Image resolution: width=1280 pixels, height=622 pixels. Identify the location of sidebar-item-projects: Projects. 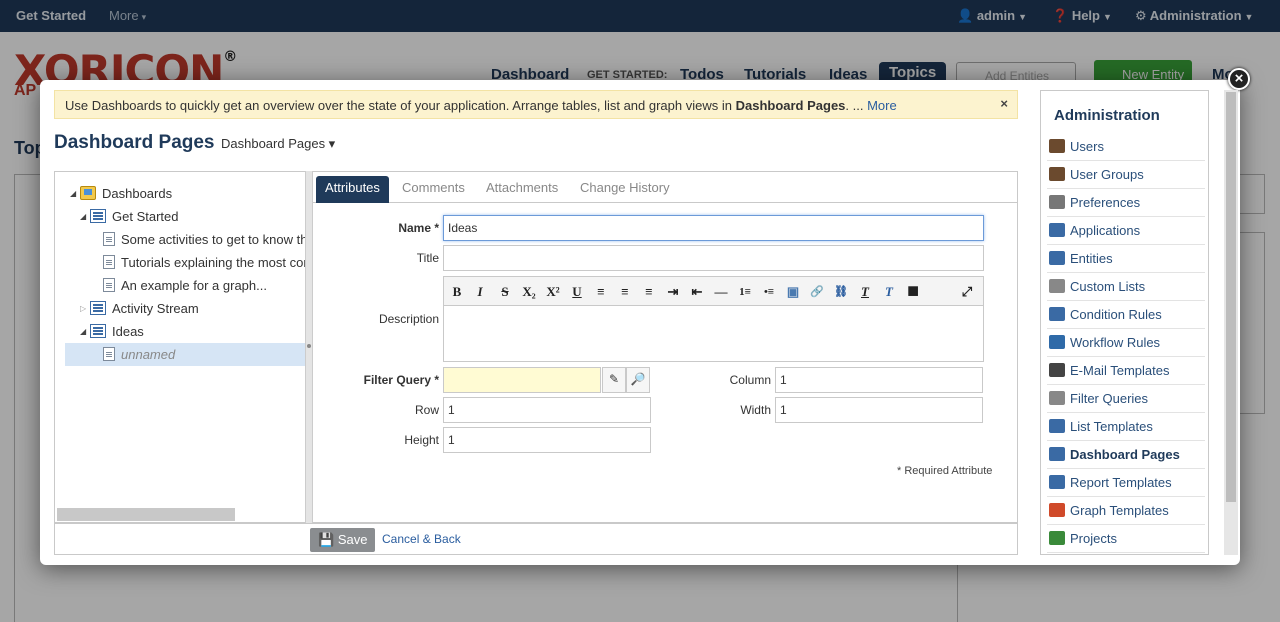
(1126, 539).